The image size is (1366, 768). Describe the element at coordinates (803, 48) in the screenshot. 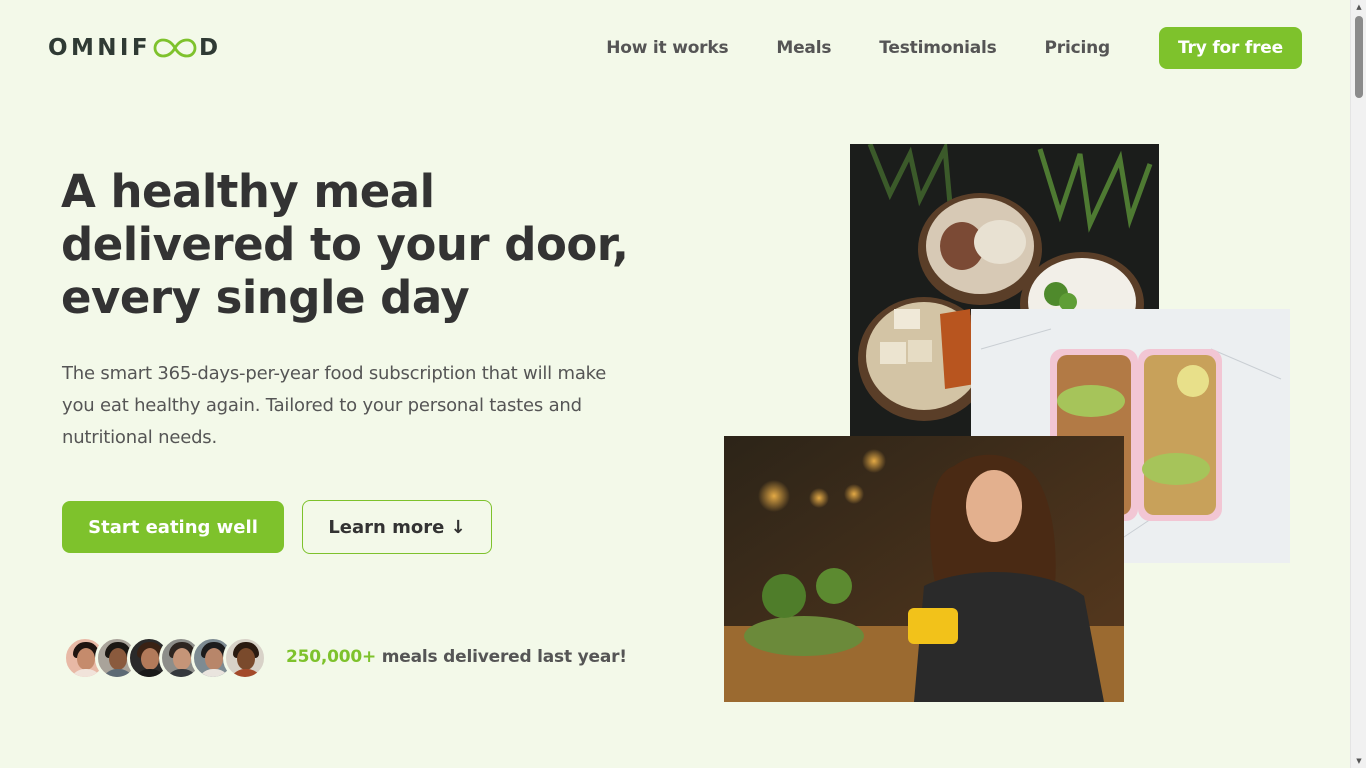

I see `nav-meals: Meals` at that location.